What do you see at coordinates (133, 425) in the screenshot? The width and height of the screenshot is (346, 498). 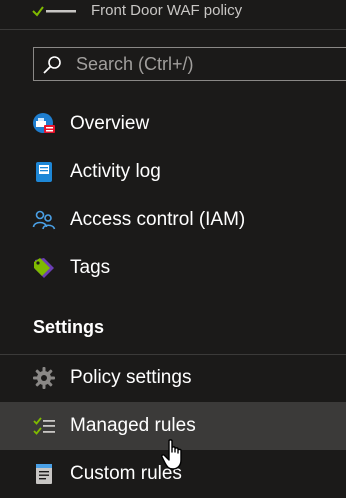 I see `sidebar-item-label: Managed rules` at bounding box center [133, 425].